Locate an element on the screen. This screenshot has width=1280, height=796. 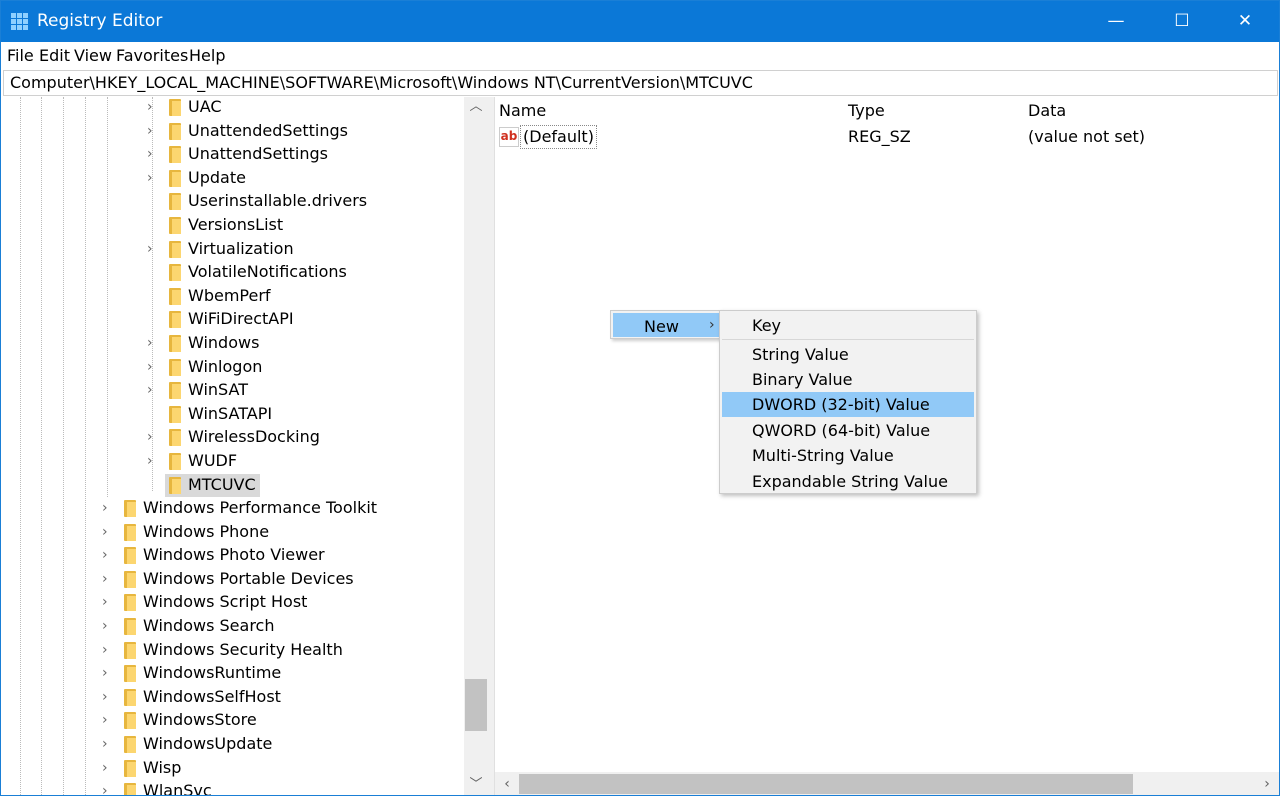
list-horizontal-scrollbar: ‹ › is located at coordinates (887, 783).